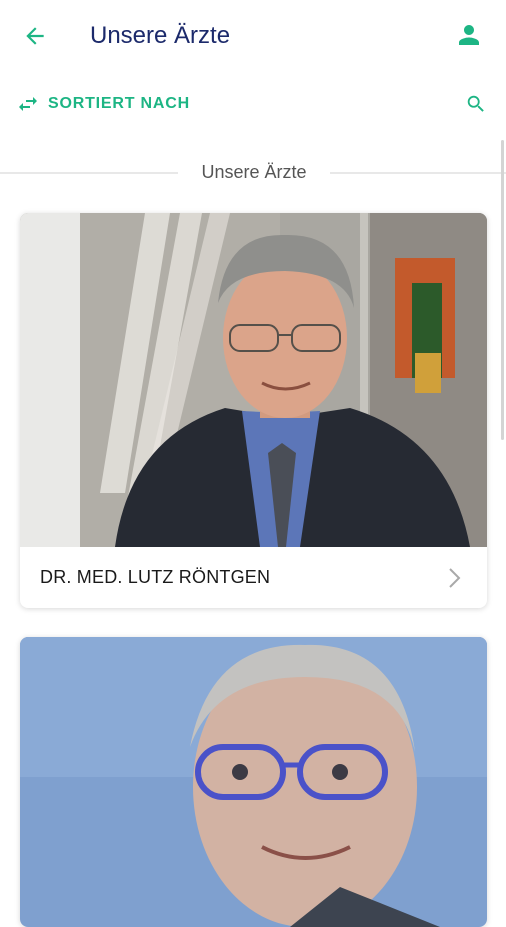 The image size is (506, 927). What do you see at coordinates (253, 104) in the screenshot?
I see `sort-toolbar: SORTIERT NACH` at bounding box center [253, 104].